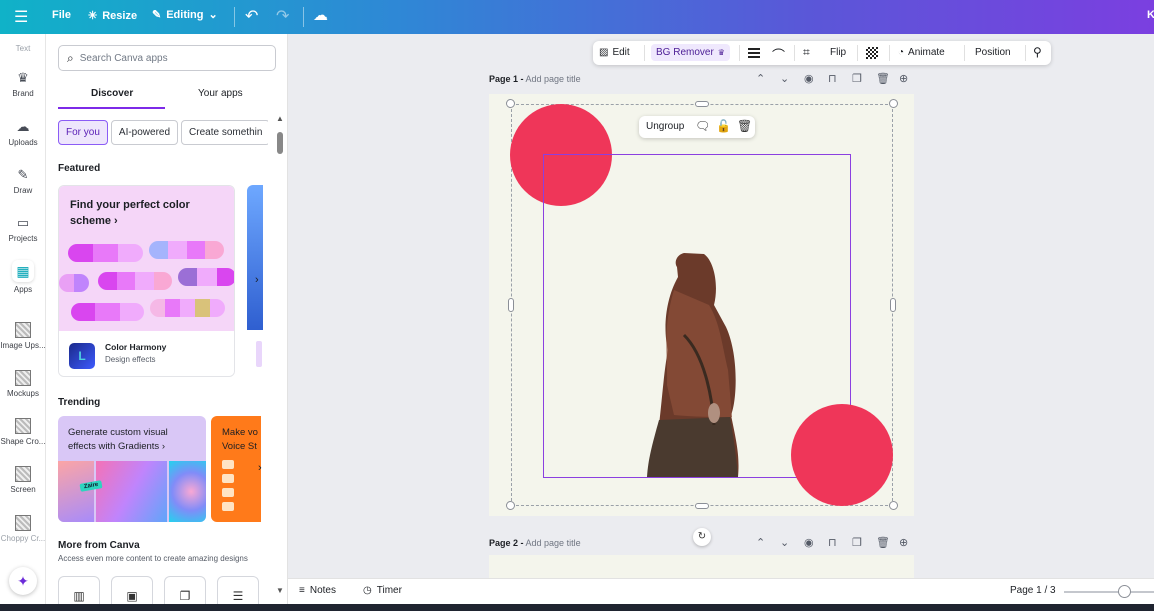  What do you see at coordinates (61, 15) in the screenshot?
I see `file-menu: File` at bounding box center [61, 15].